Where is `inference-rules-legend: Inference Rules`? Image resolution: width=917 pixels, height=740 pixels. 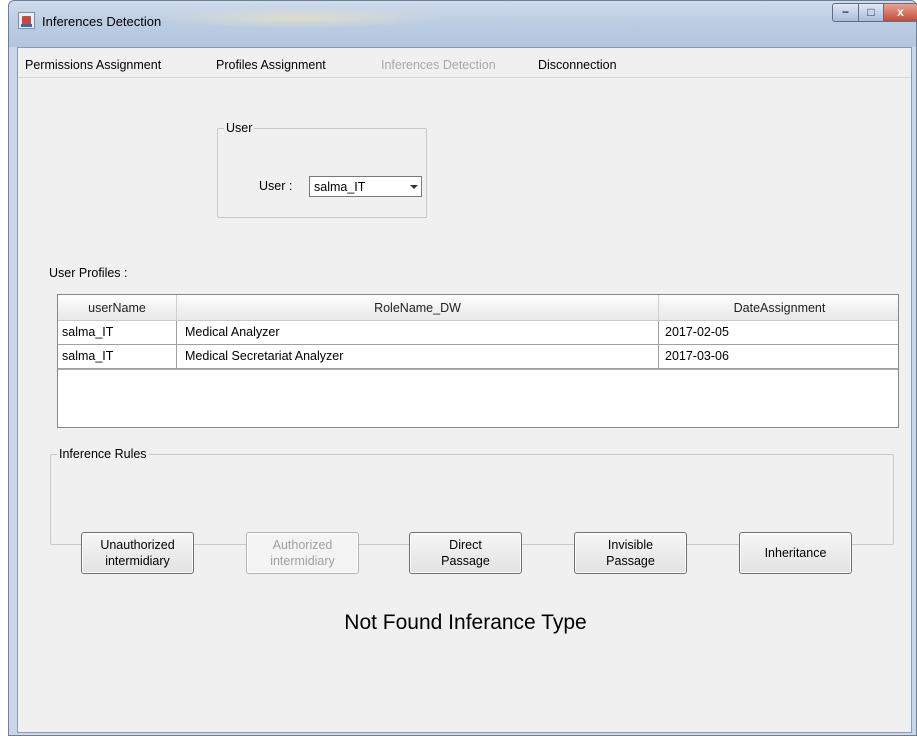 inference-rules-legend: Inference Rules is located at coordinates (103, 454).